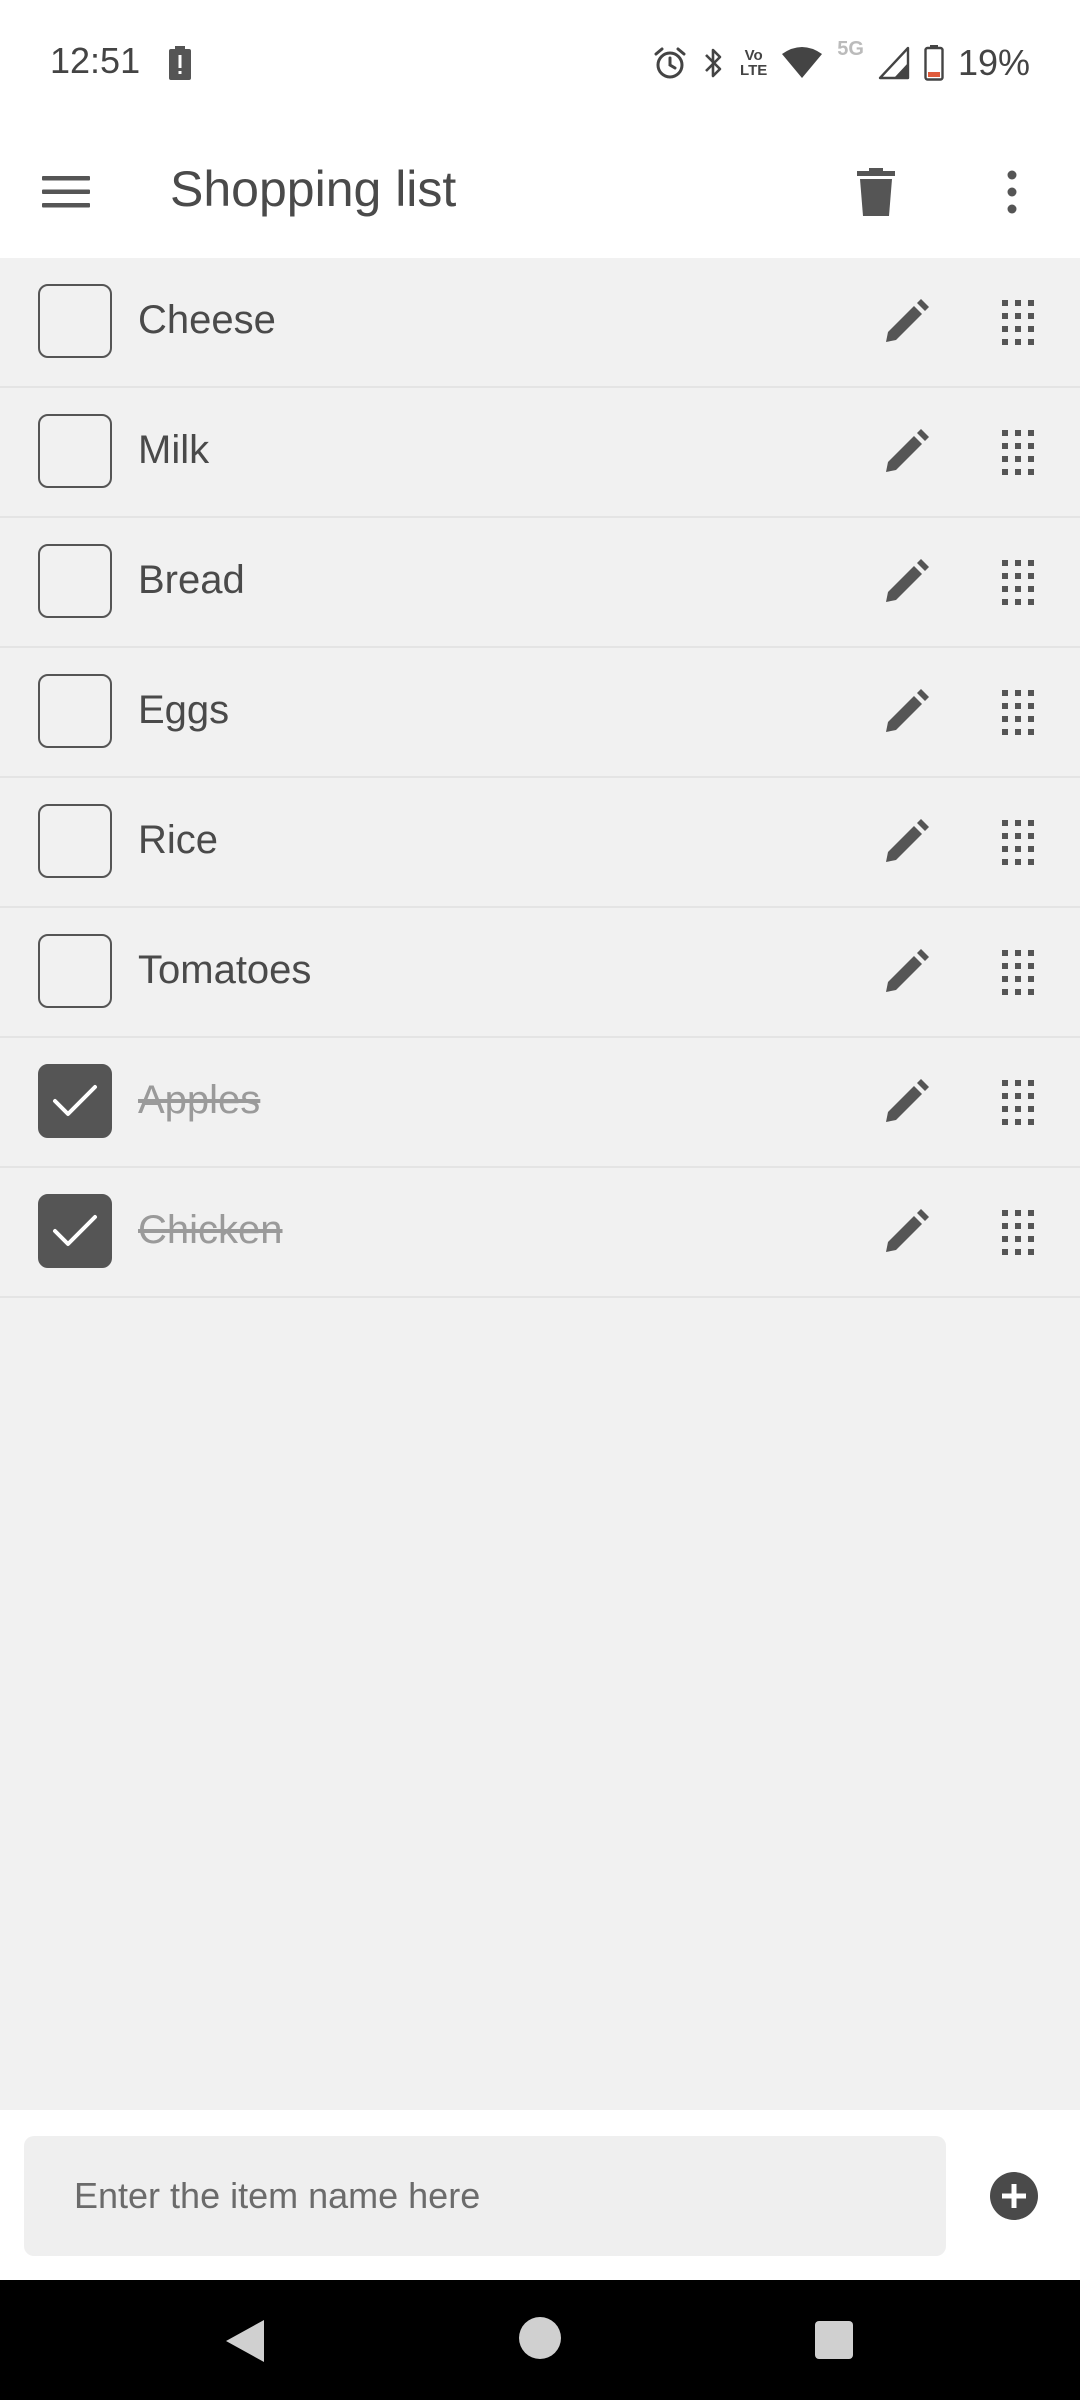 This screenshot has width=1080, height=2400. What do you see at coordinates (802, 63) in the screenshot?
I see `wifi-icon` at bounding box center [802, 63].